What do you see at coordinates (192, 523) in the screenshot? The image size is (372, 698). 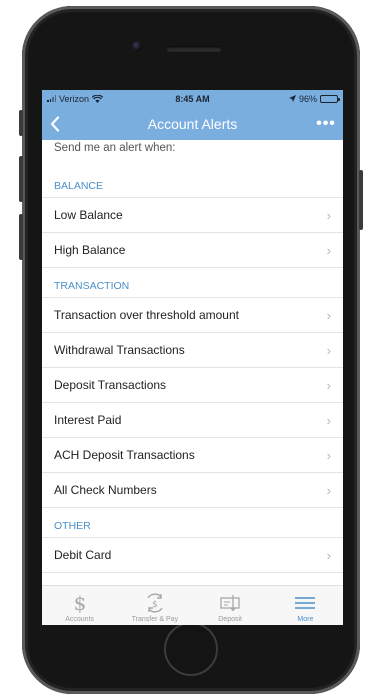 I see `section-header: OTHER` at bounding box center [192, 523].